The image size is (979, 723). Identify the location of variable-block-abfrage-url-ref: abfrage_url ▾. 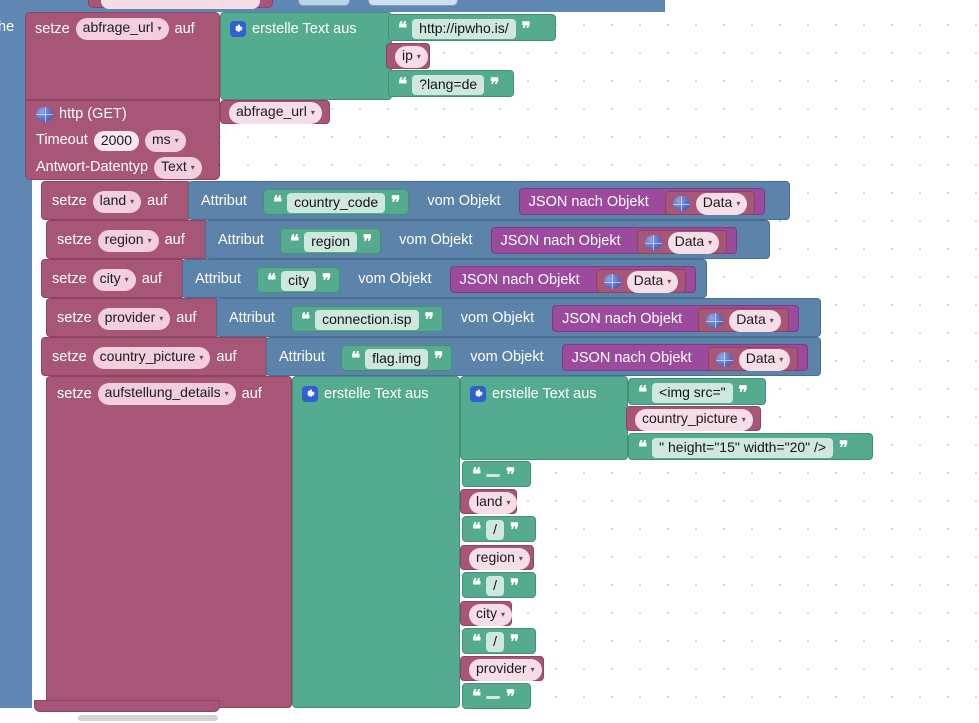
(275, 112).